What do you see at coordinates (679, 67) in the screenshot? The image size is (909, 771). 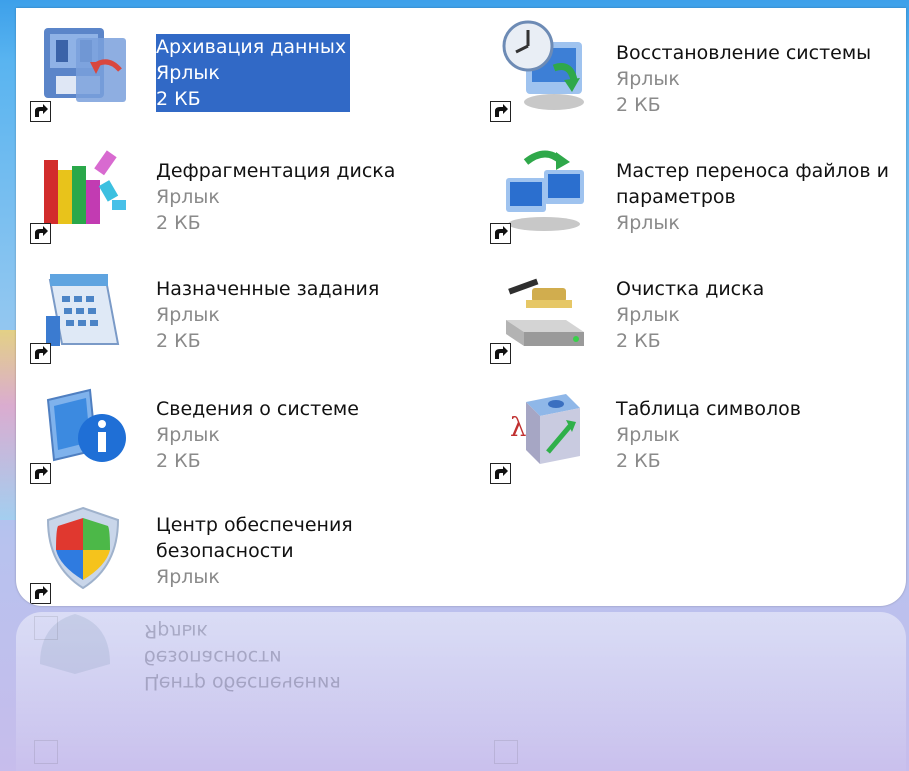 I see `list-item-system-restore: Восстановление системы Ярлык 2 КБ` at bounding box center [679, 67].